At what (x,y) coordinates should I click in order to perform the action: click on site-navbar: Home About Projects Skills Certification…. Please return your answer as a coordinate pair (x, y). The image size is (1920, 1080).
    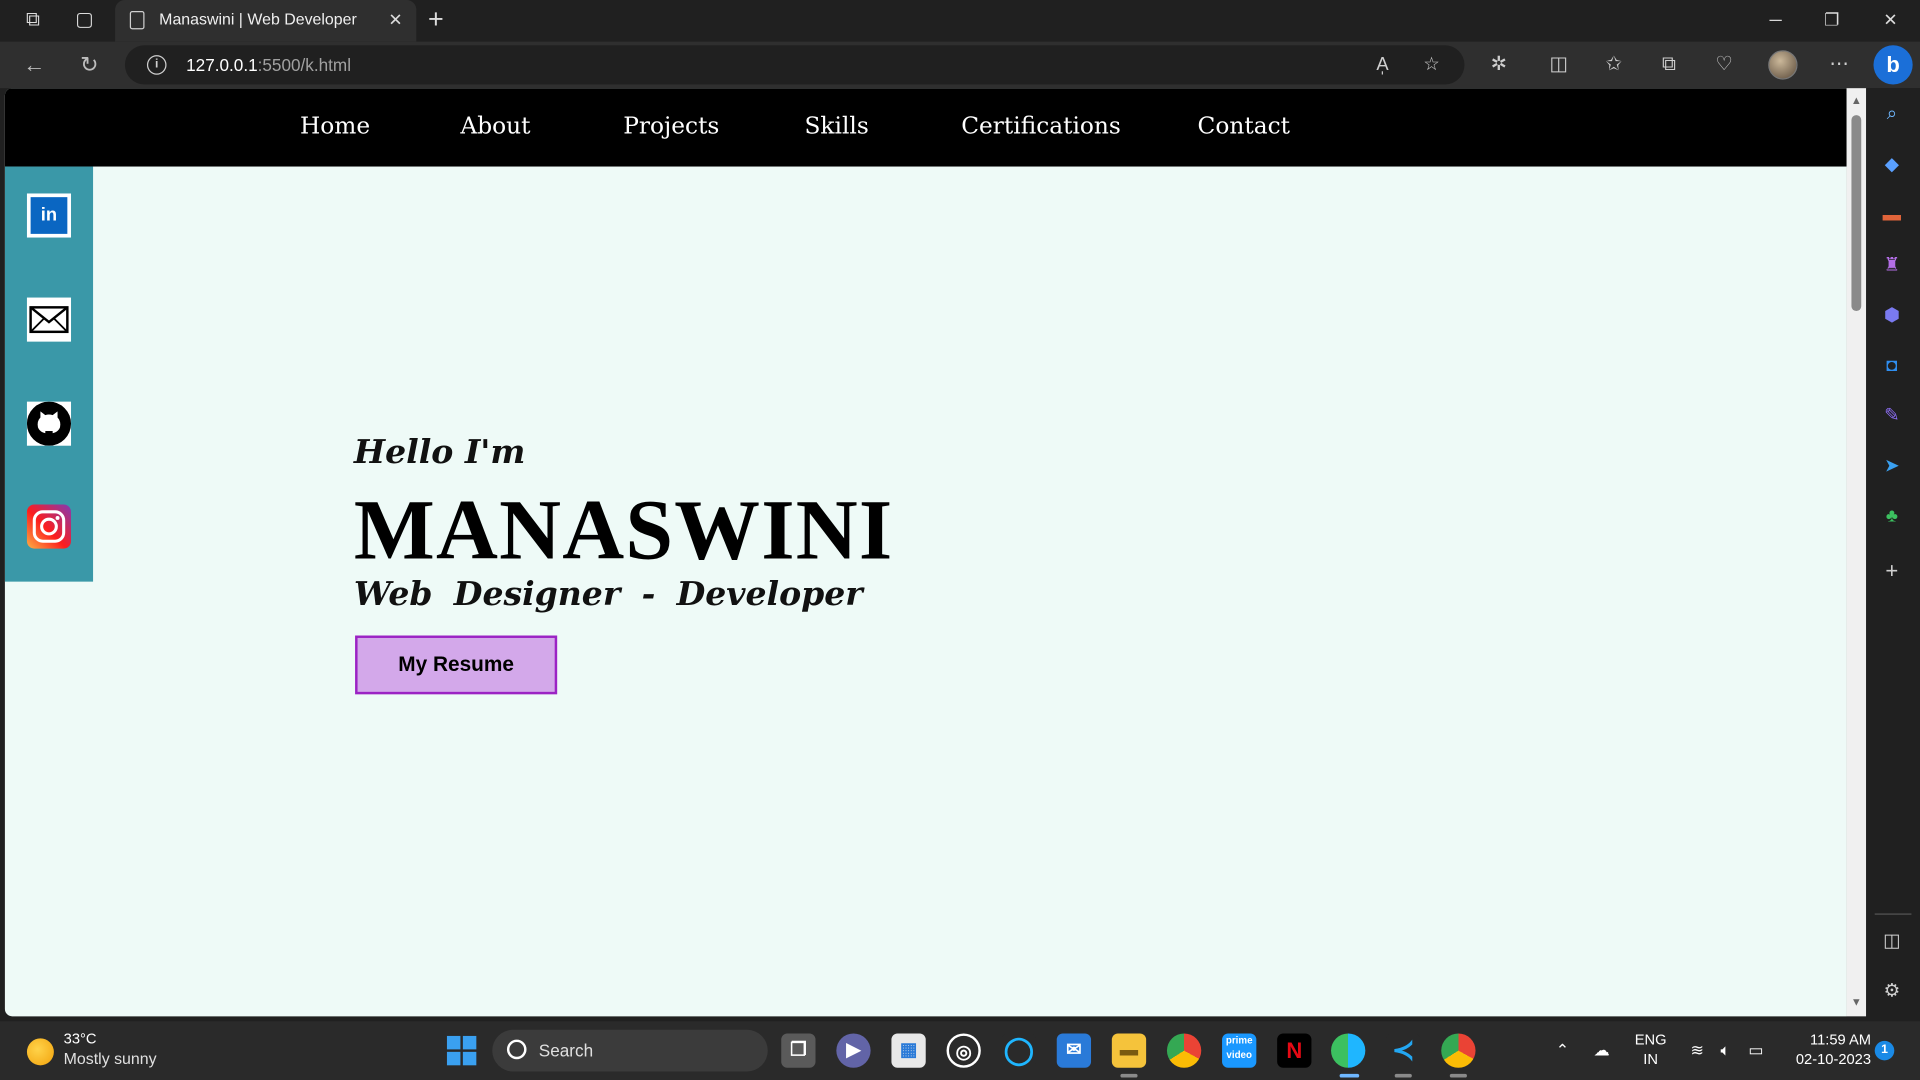
    Looking at the image, I should click on (925, 127).